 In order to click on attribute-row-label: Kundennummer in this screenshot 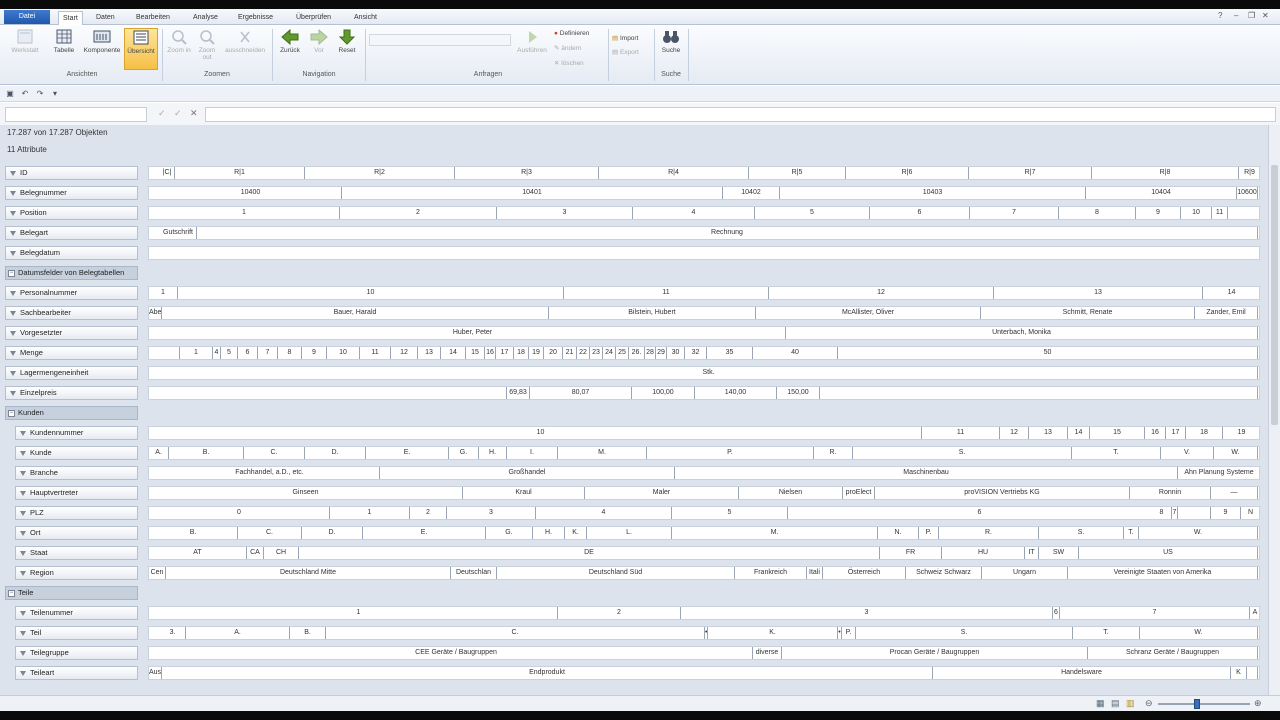, I will do `click(76, 433)`.